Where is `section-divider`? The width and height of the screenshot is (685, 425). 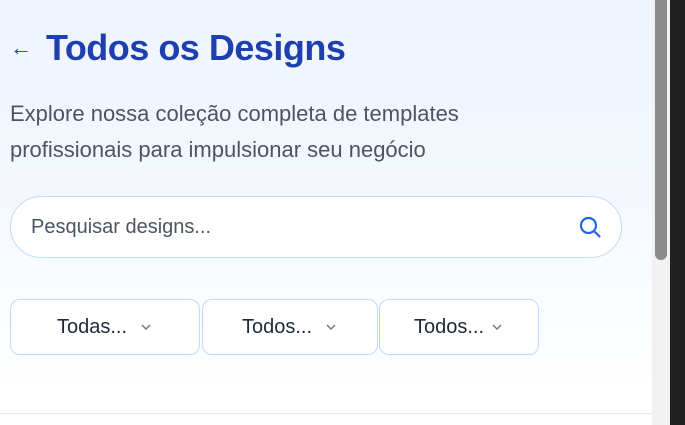 section-divider is located at coordinates (326, 413).